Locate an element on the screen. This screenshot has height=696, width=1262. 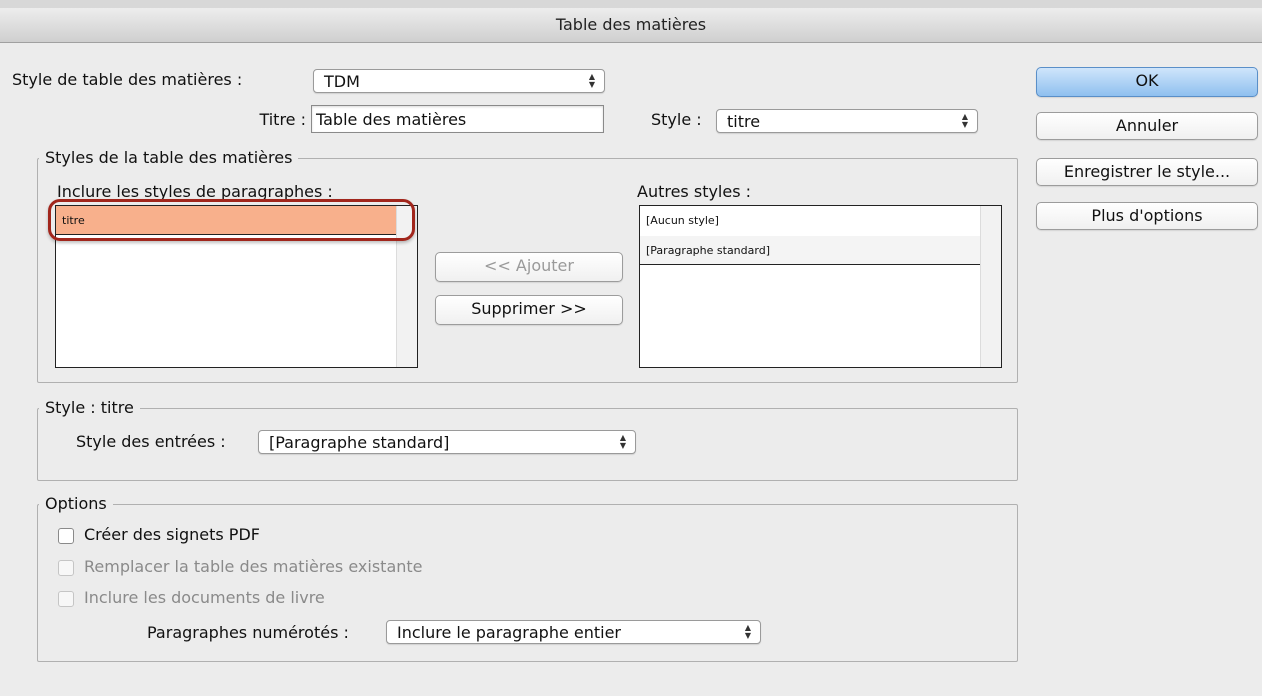
add-button: << Ajouter is located at coordinates (529, 267).